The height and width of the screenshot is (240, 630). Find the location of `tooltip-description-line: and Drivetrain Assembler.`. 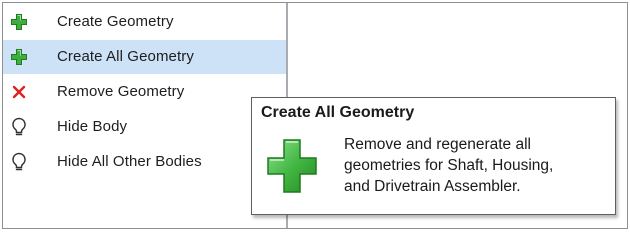

tooltip-description-line: and Drivetrain Assembler. is located at coordinates (432, 186).